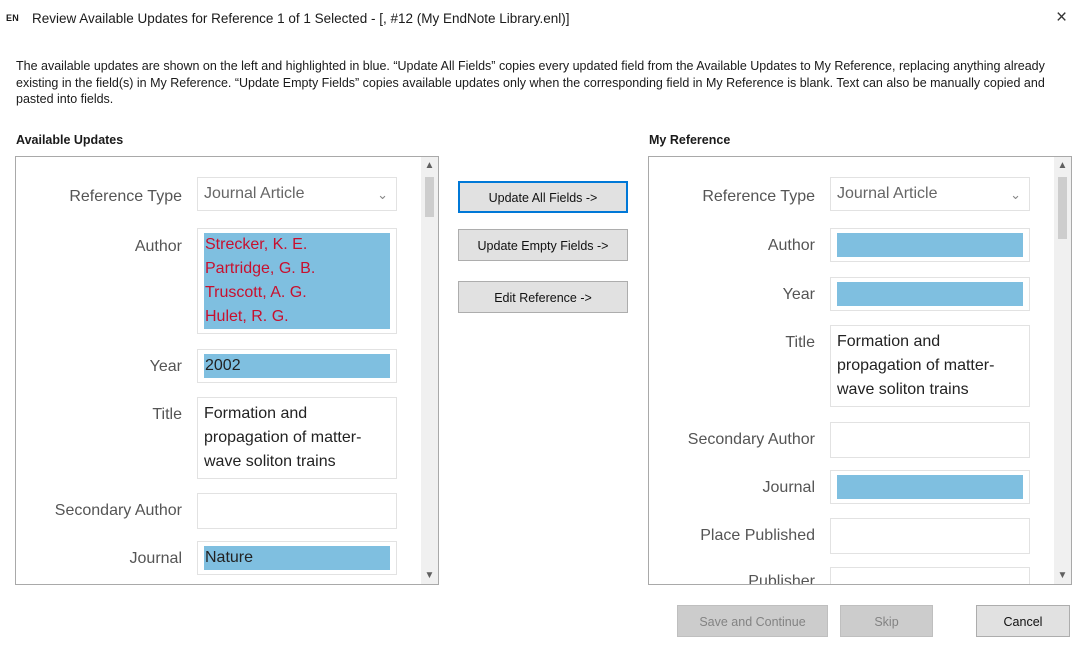 The width and height of the screenshot is (1080, 646). I want to click on secondary-author-update-field, so click(297, 511).